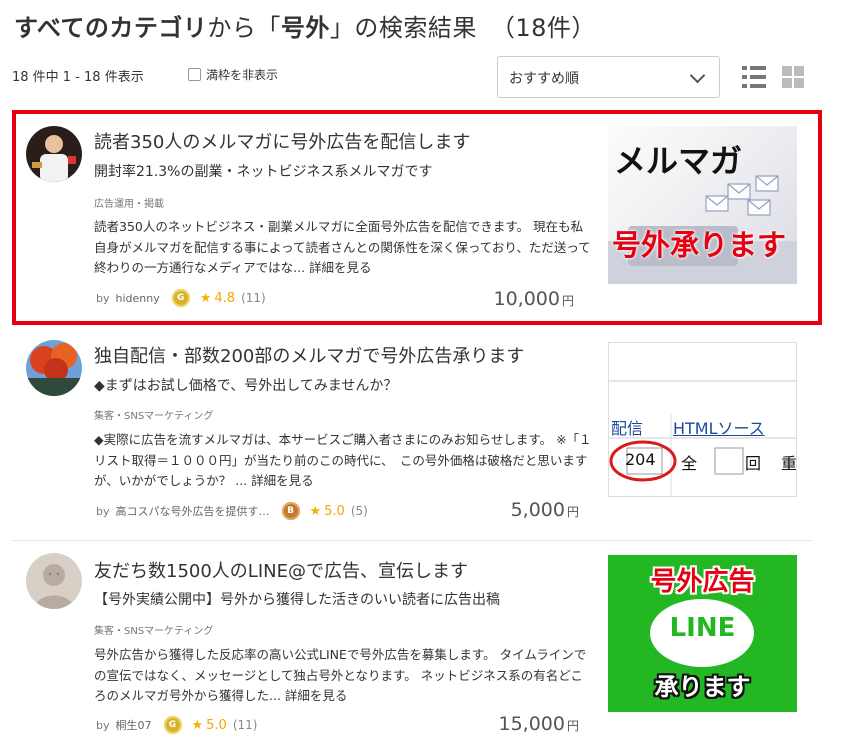 The width and height of the screenshot is (842, 752). What do you see at coordinates (608, 77) in the screenshot?
I see `sort-select: おすすめ順` at bounding box center [608, 77].